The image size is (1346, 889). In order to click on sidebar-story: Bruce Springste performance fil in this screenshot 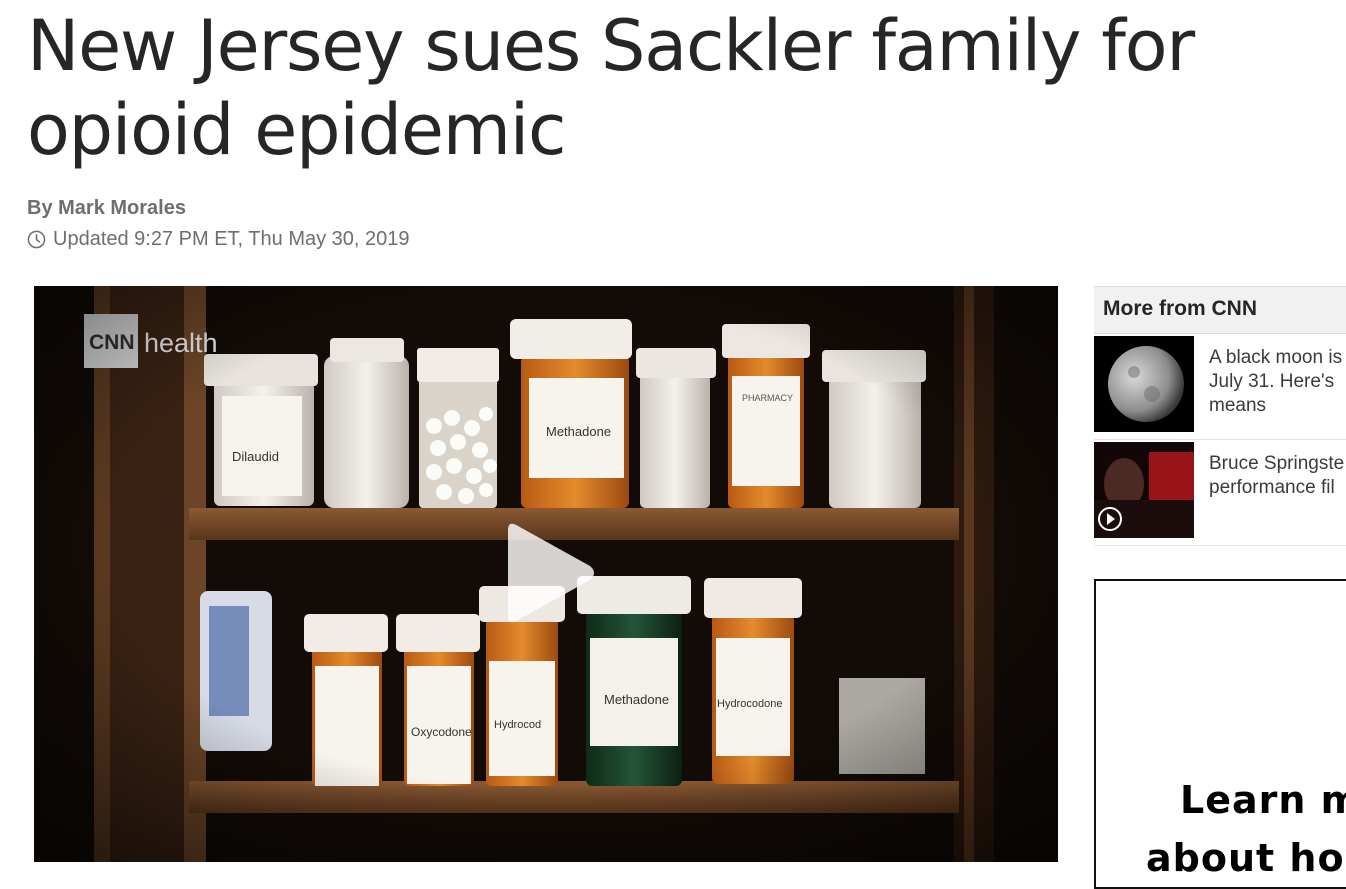, I will do `click(1220, 493)`.